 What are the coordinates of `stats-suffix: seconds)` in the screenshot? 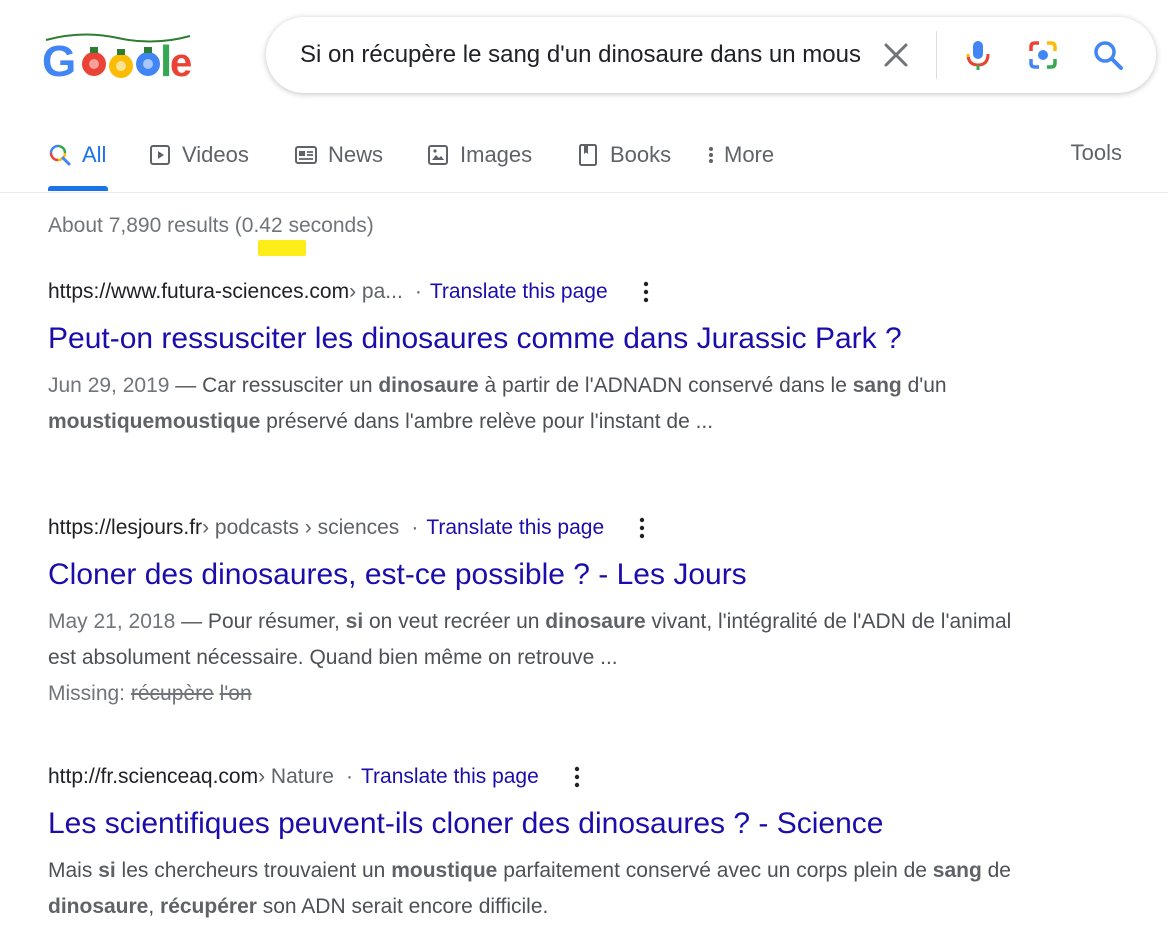 It's located at (328, 225).